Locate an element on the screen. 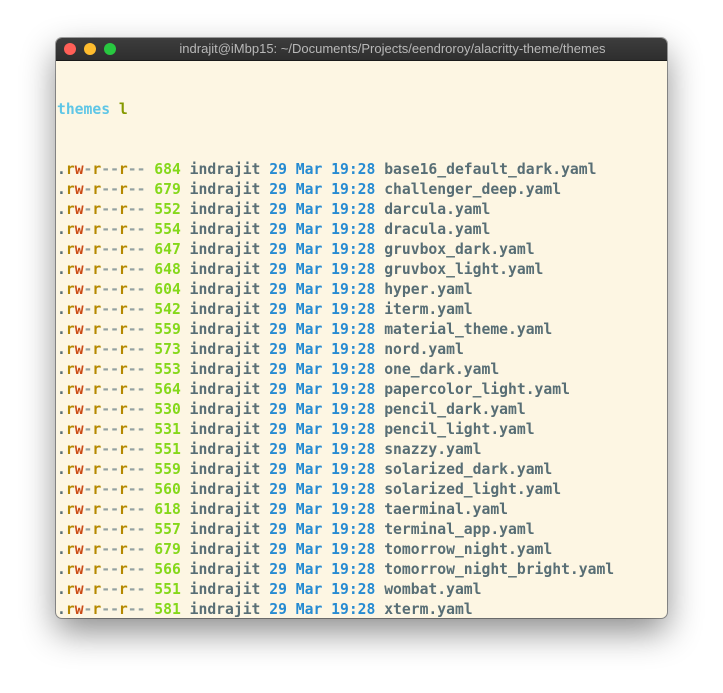 The image size is (723, 693). prompt-directory: themes is located at coordinates (84, 109).